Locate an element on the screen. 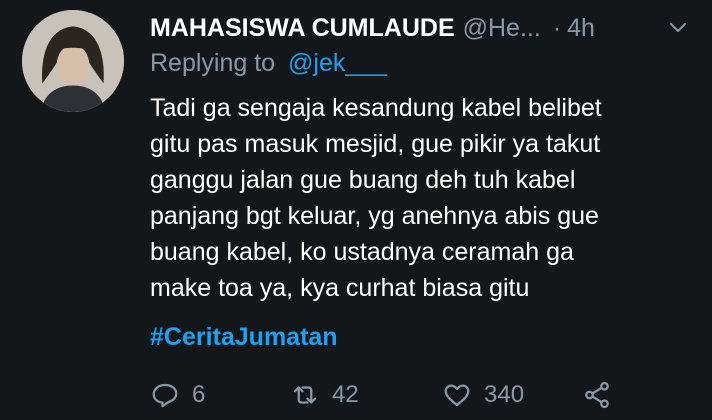 The width and height of the screenshot is (712, 420). tweet-actions: 6 42 340 is located at coordinates (390, 400).